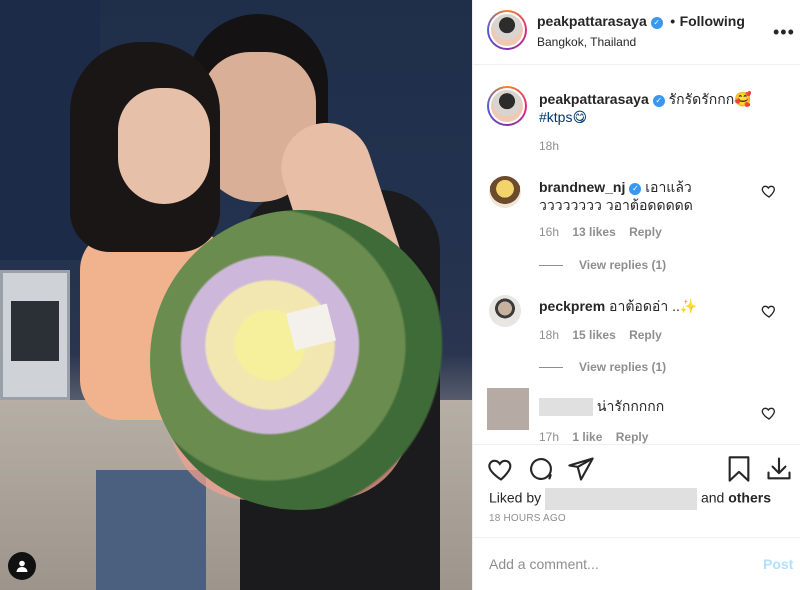  Describe the element at coordinates (508, 409) in the screenshot. I see `comment-avatar-redacted` at that location.